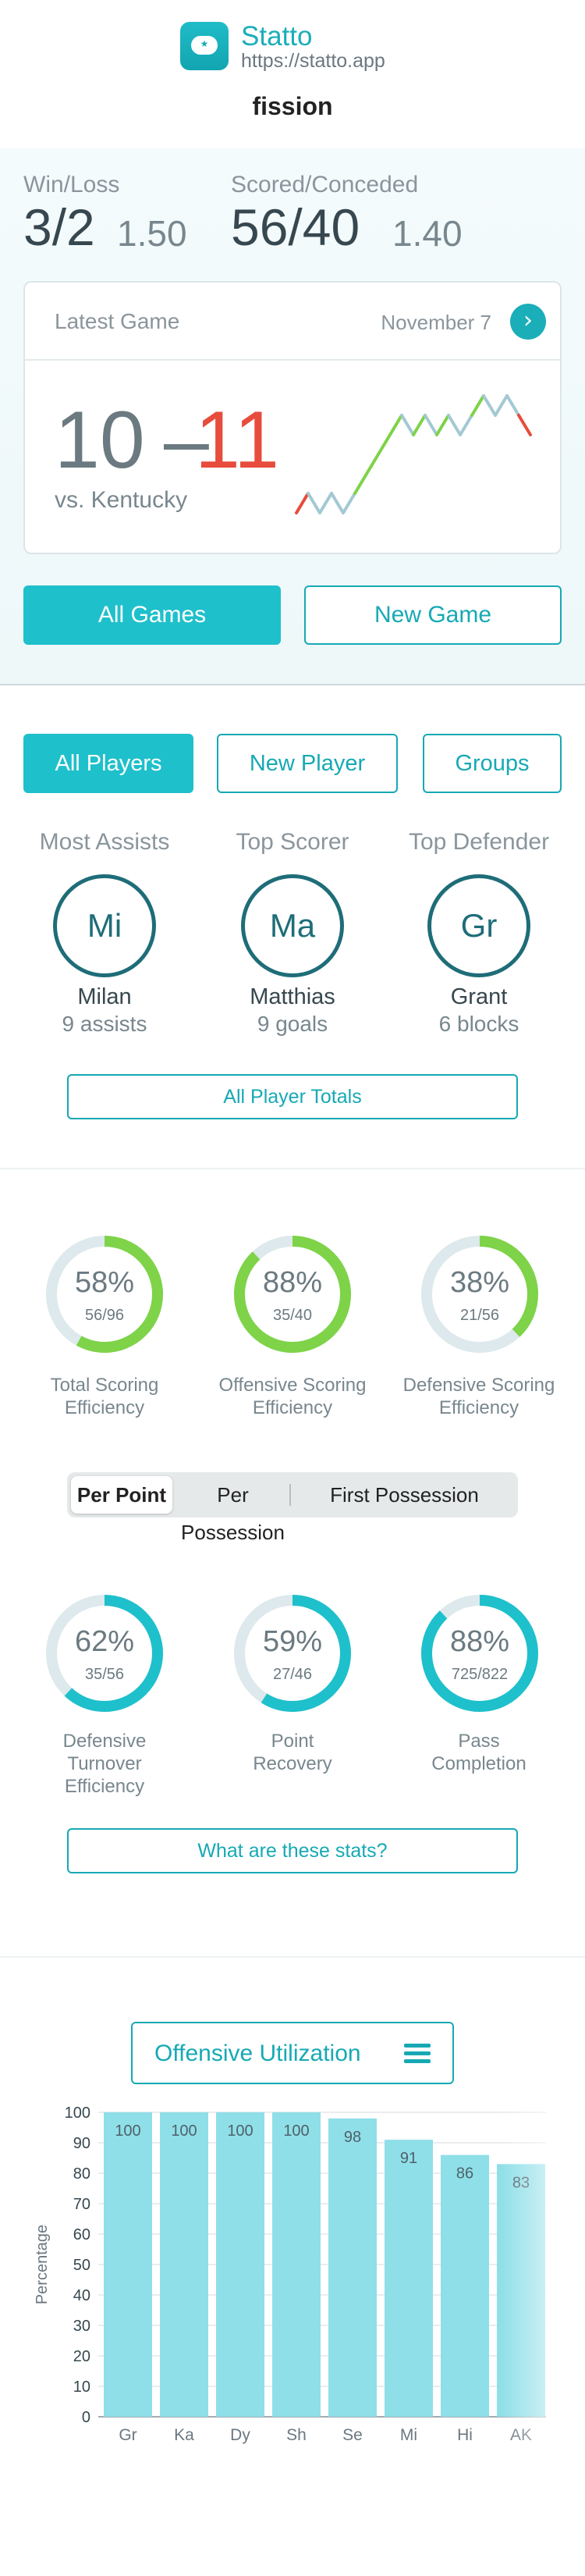 This screenshot has height=2576, width=585. What do you see at coordinates (277, 36) in the screenshot?
I see `app-name: Statto` at bounding box center [277, 36].